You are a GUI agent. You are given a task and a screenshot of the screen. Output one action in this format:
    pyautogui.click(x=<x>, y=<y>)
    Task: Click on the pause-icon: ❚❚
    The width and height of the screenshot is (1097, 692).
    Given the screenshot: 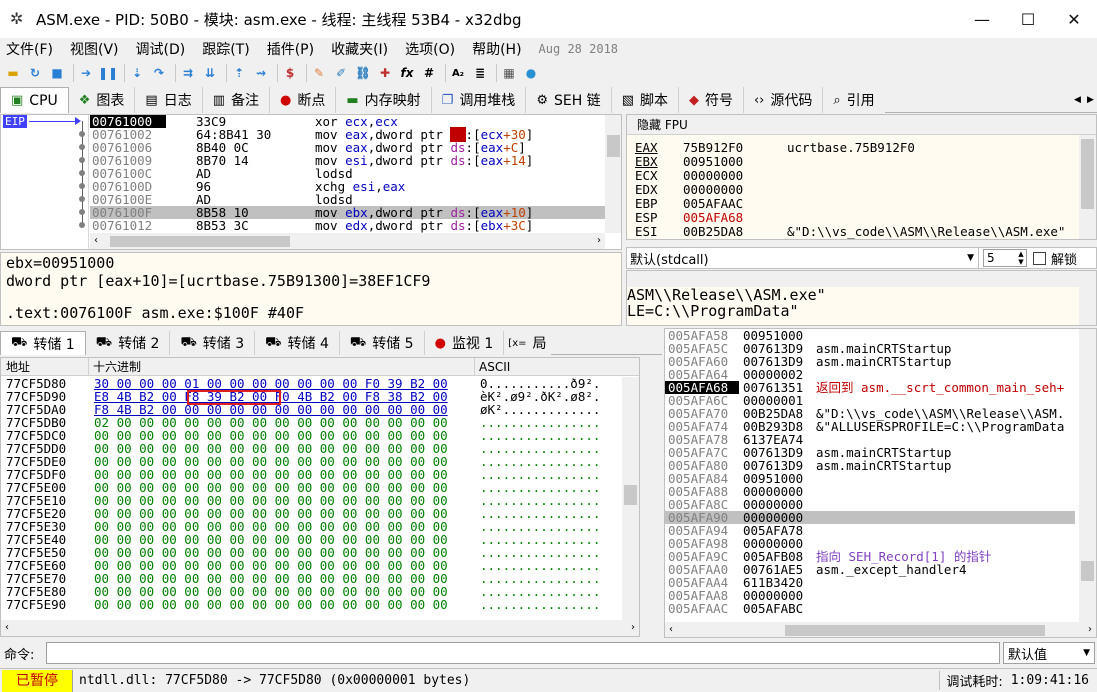 What is the action you would take?
    pyautogui.click(x=108, y=73)
    